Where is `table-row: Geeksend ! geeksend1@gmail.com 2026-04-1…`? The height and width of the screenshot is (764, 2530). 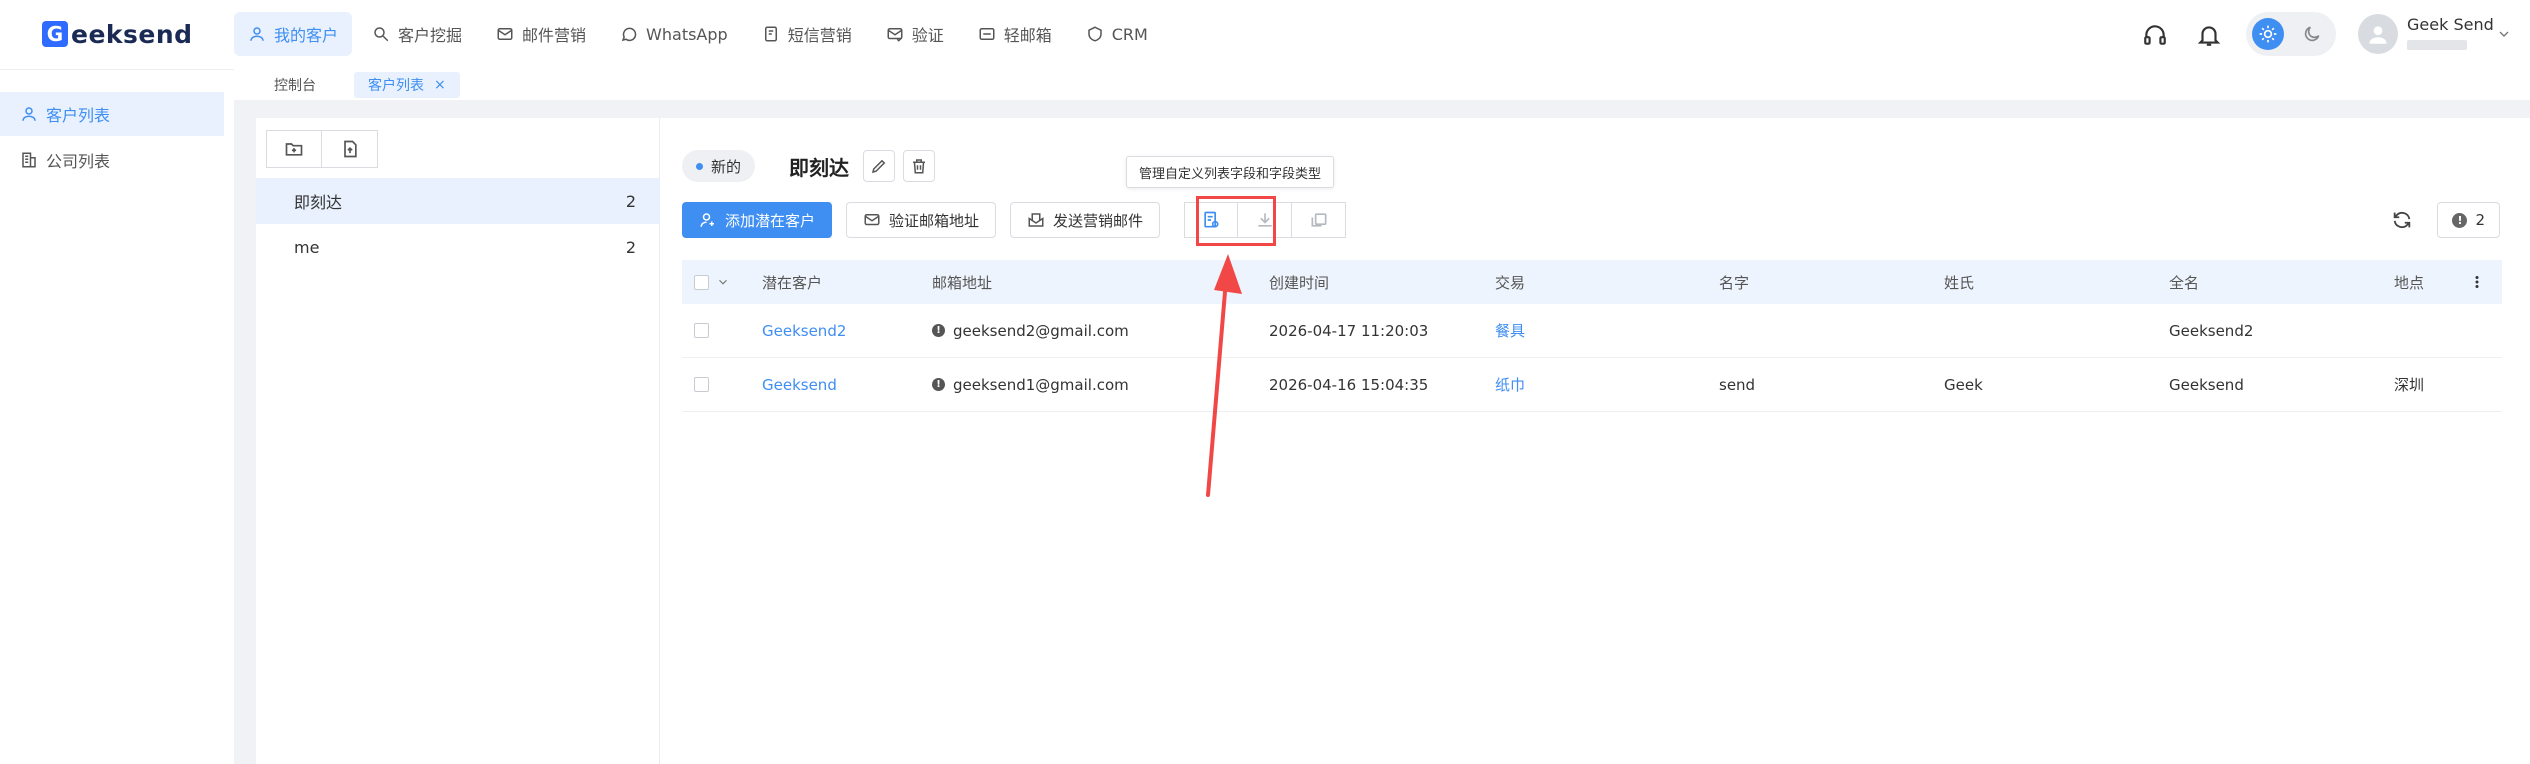
table-row: Geeksend ! geeksend1@gmail.com 2026-04-1… is located at coordinates (1592, 385).